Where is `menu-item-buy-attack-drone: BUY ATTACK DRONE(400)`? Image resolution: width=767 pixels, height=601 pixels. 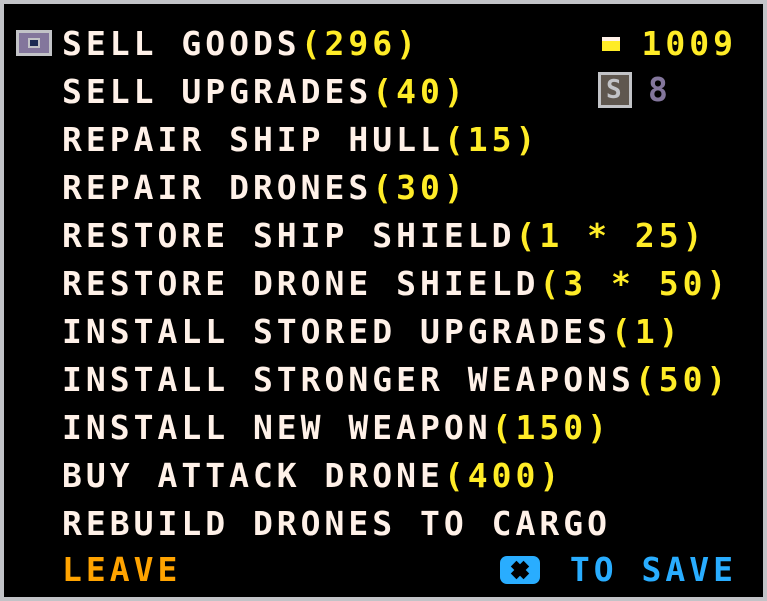
menu-item-buy-attack-drone: BUY ATTACK DRONE(400) is located at coordinates (312, 476).